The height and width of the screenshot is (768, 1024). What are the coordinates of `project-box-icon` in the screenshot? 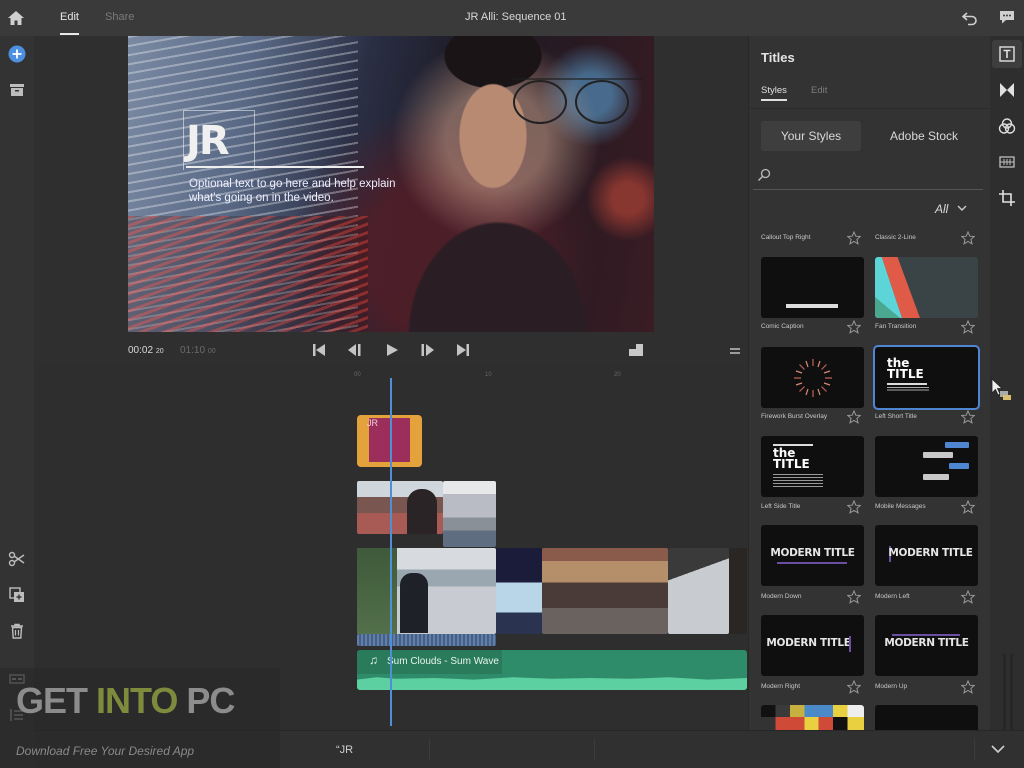 It's located at (17, 90).